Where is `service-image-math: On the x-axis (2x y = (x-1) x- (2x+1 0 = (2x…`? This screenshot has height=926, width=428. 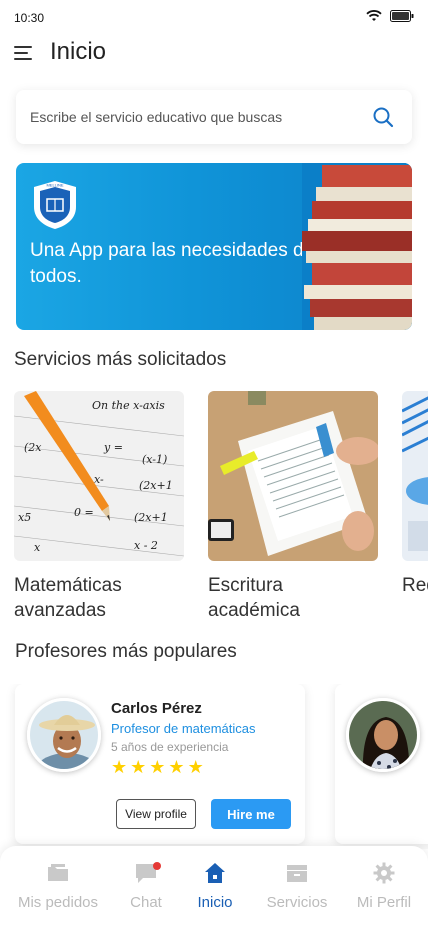
service-image-math: On the x-axis (2x y = (x-1) x- (2x+1 0 = (2x… is located at coordinates (99, 476).